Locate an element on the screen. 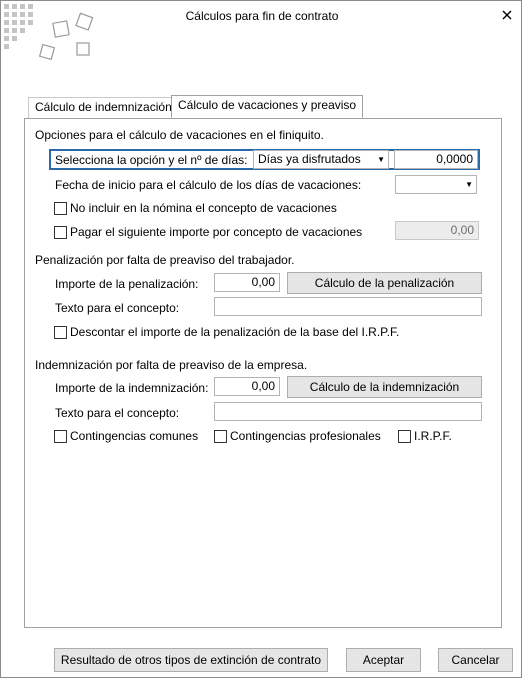 The width and height of the screenshot is (522, 678). indemnizacion-texto-label: Texto para el concepto: is located at coordinates (117, 413).